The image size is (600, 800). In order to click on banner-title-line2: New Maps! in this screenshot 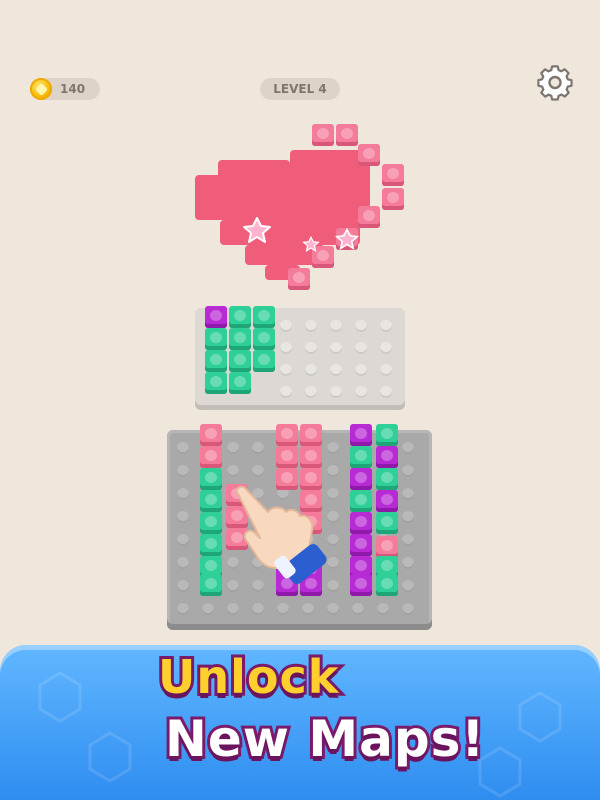, I will do `click(324, 739)`.